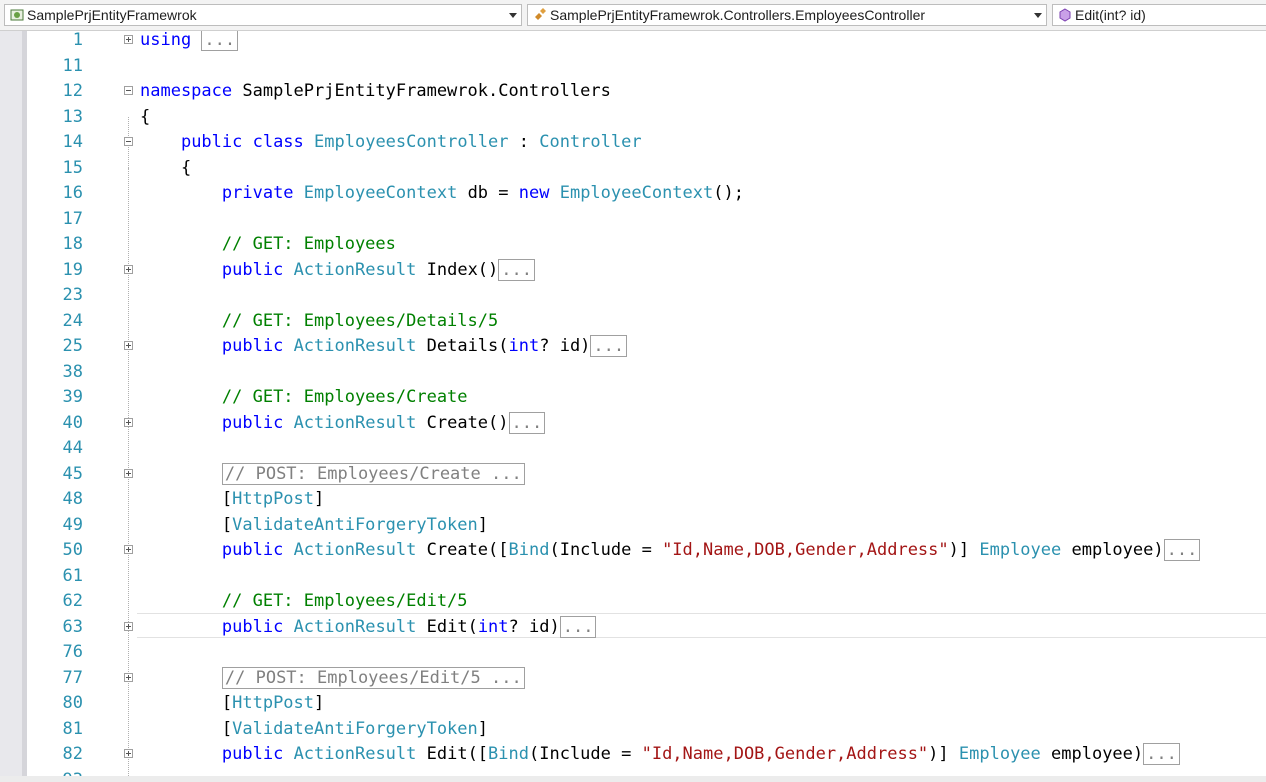 This screenshot has height=782, width=1266. What do you see at coordinates (524, 142) in the screenshot?
I see `code-token: :` at bounding box center [524, 142].